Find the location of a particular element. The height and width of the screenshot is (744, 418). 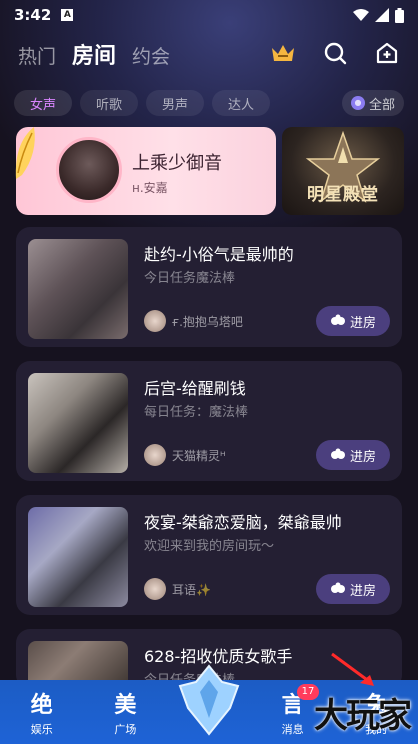

wifi-icon is located at coordinates (361, 15).